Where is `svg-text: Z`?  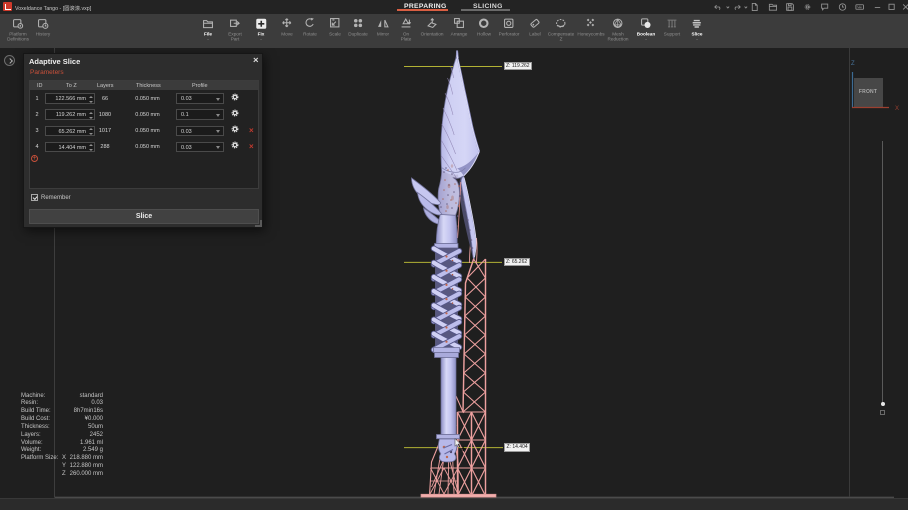 svg-text: Z is located at coordinates (853, 64).